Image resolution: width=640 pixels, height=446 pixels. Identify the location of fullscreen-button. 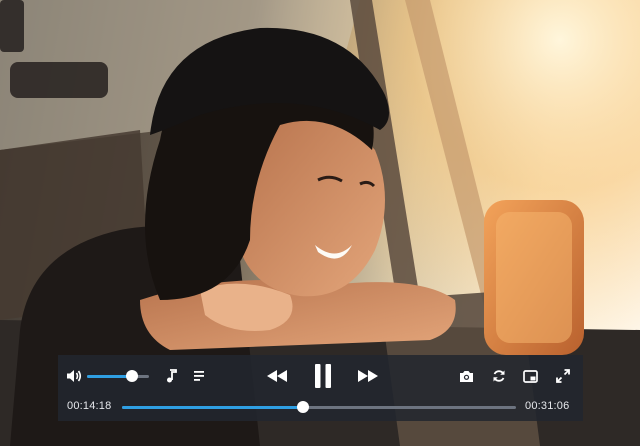
(563, 376).